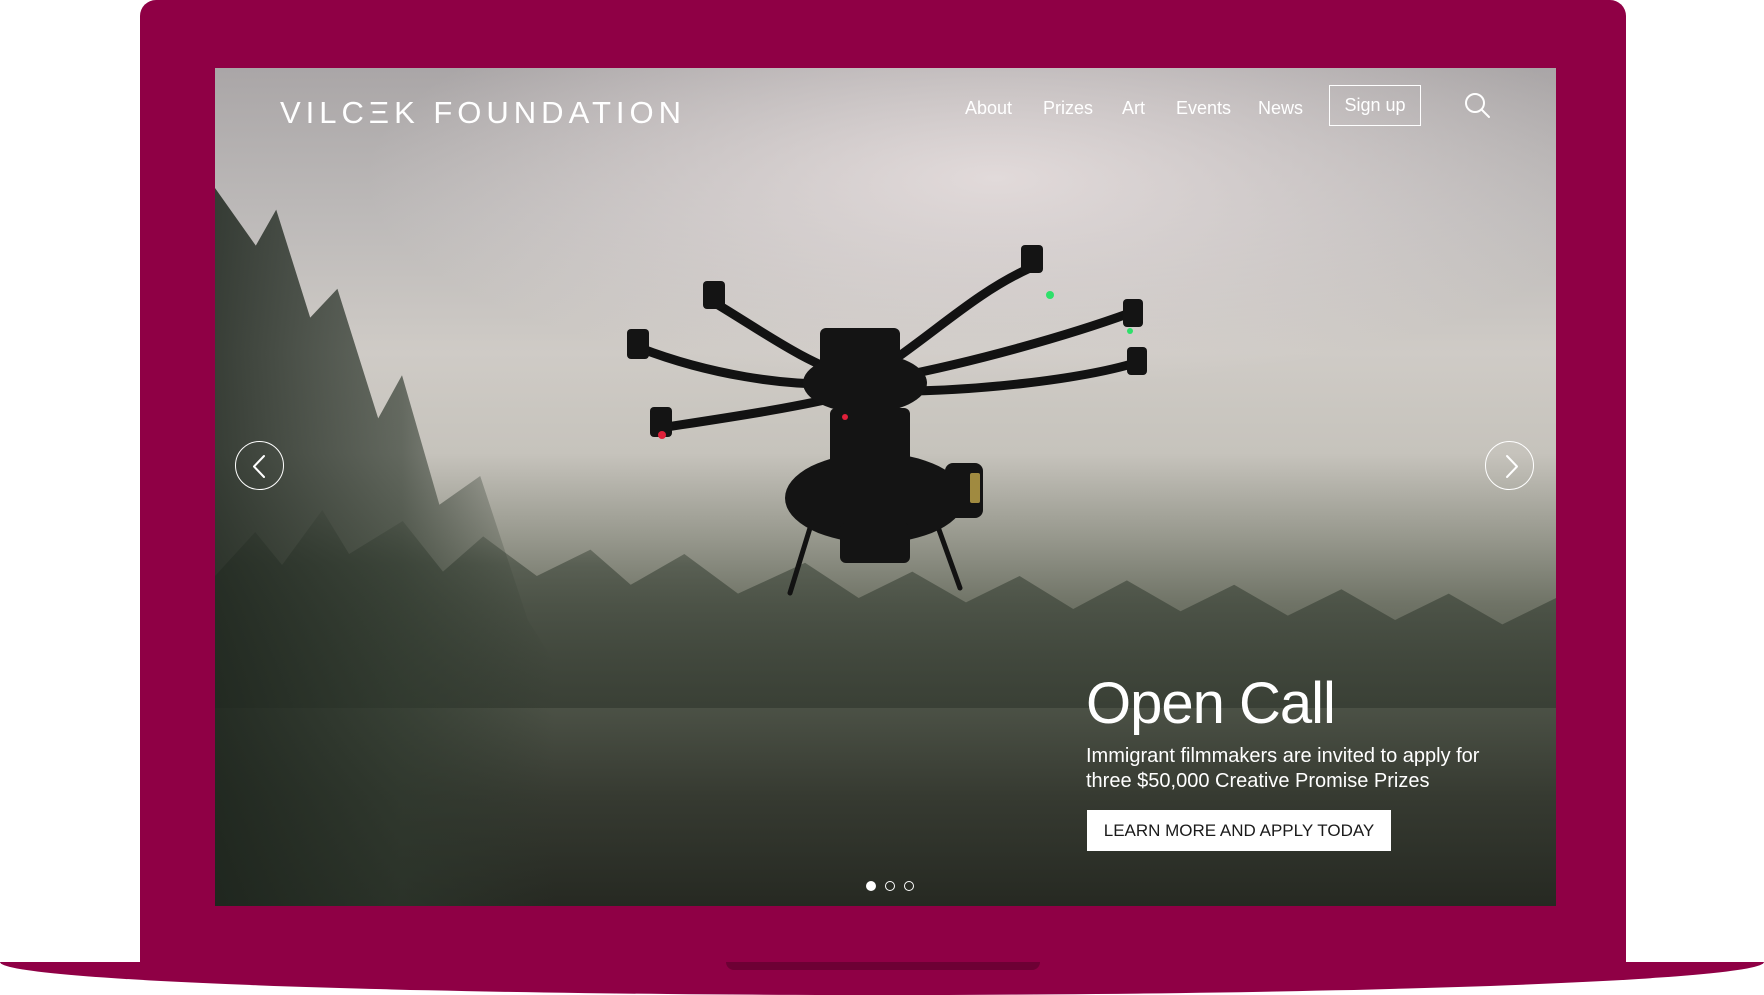 The width and height of the screenshot is (1764, 995). What do you see at coordinates (1477, 105) in the screenshot?
I see `search-icon` at bounding box center [1477, 105].